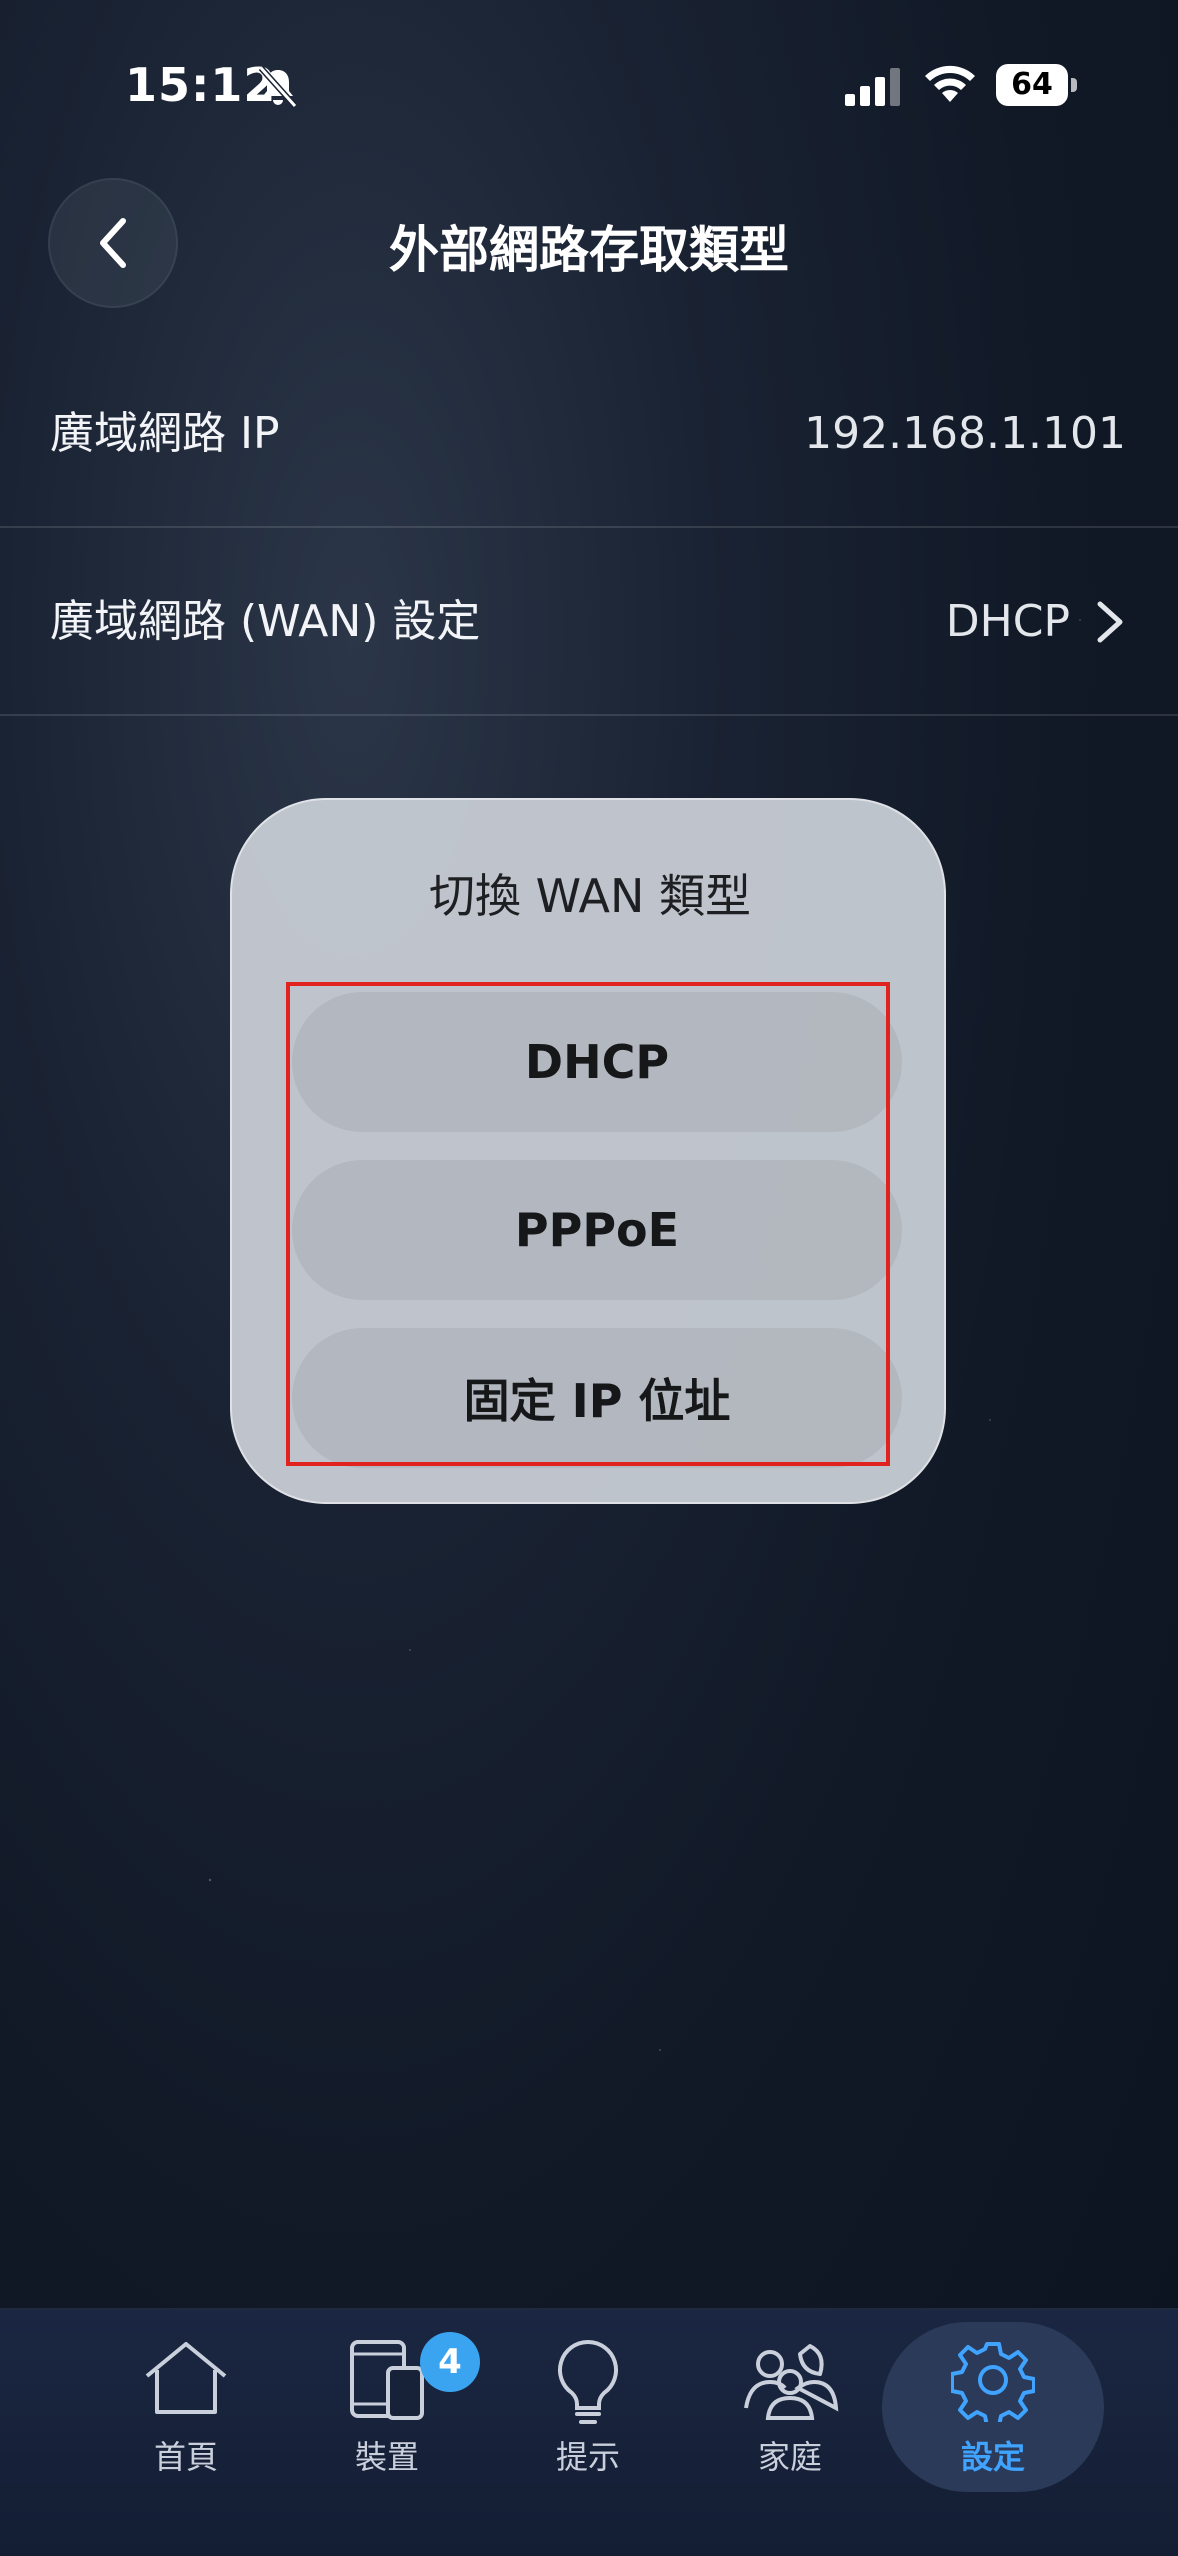 The image size is (1178, 2556). I want to click on family-icon, so click(791, 2382).